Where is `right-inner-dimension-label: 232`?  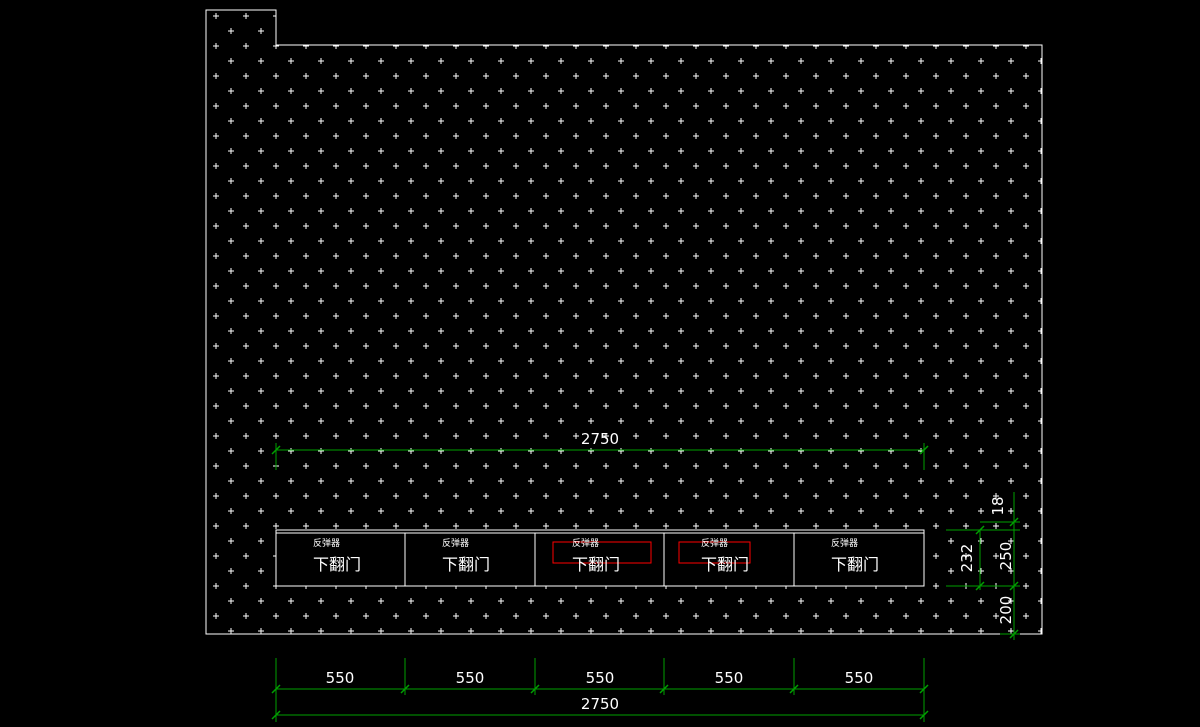
right-inner-dimension-label: 232 is located at coordinates (967, 558).